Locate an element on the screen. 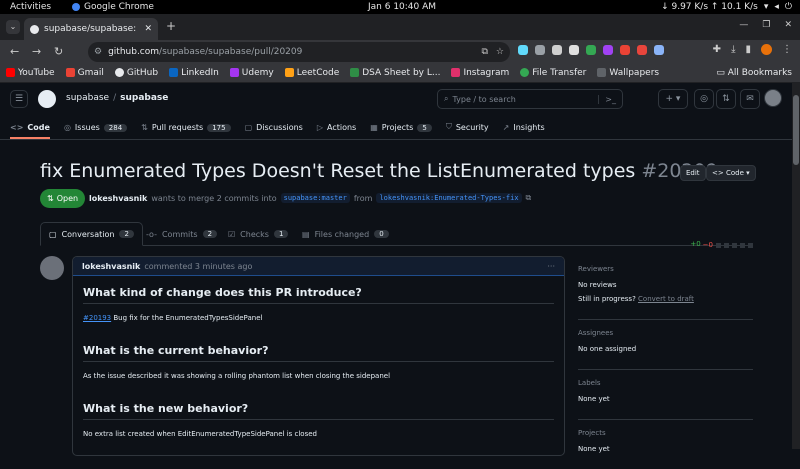 The width and height of the screenshot is (800, 469). minimize-button: — is located at coordinates (743, 25).